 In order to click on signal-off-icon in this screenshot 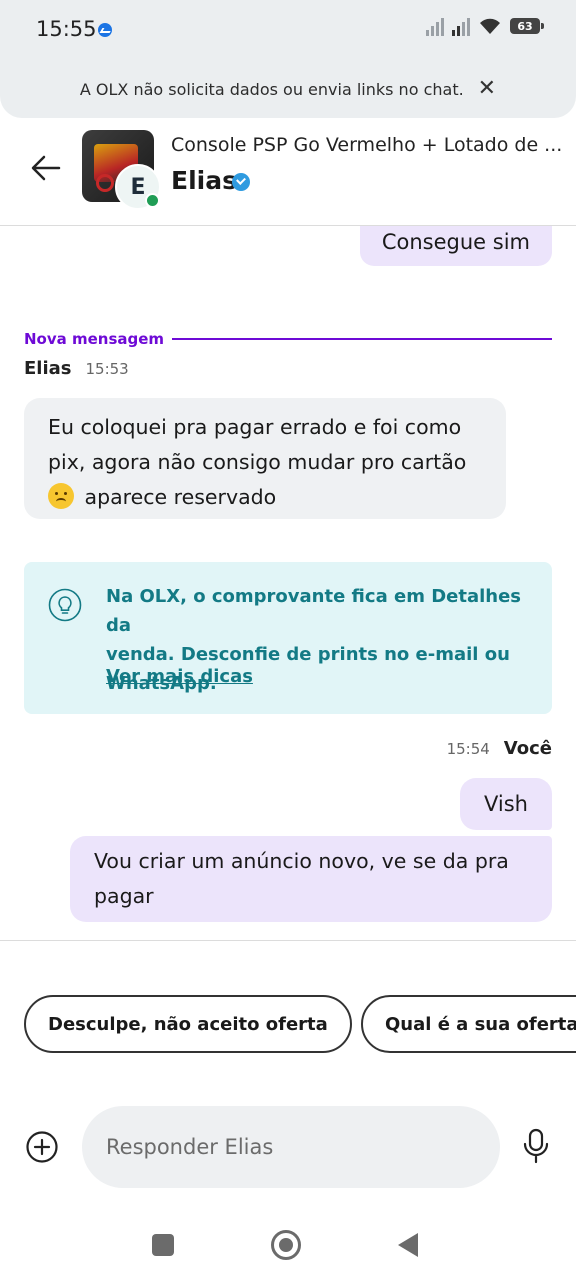, I will do `click(435, 26)`.